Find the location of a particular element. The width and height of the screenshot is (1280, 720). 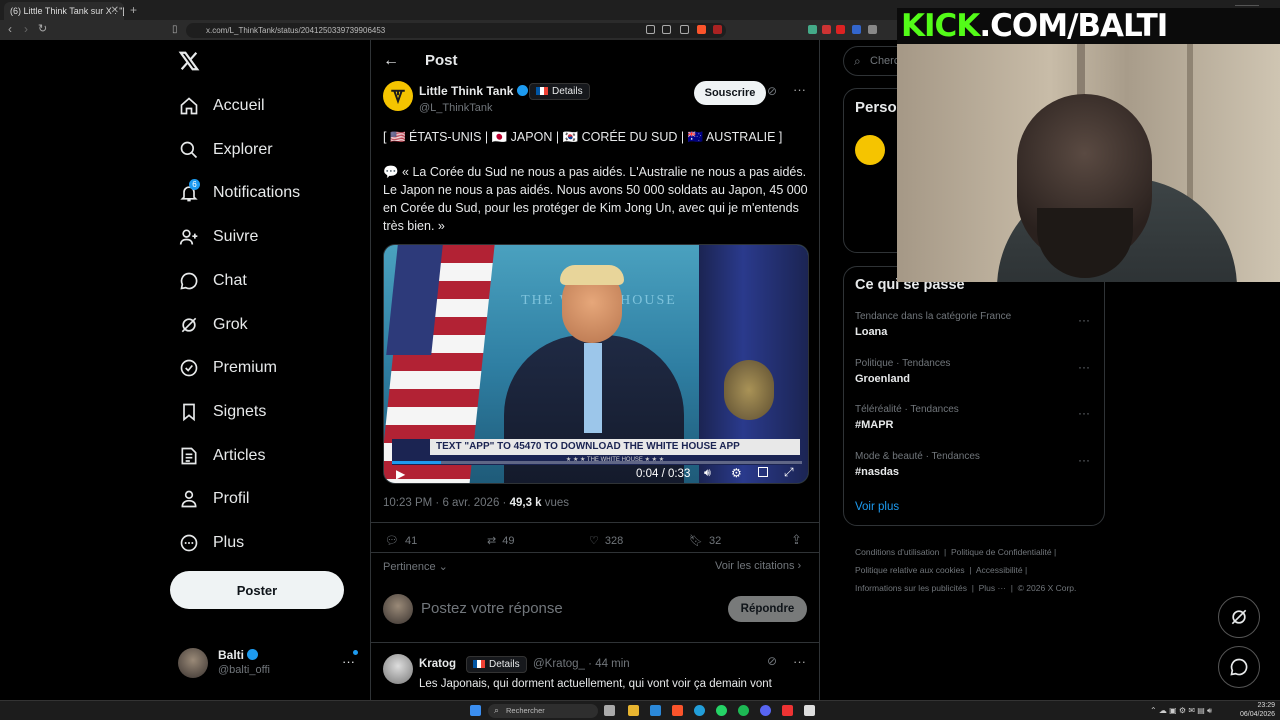

trend-item: Tendance dans la catégorie France Loana is located at coordinates (975, 324).